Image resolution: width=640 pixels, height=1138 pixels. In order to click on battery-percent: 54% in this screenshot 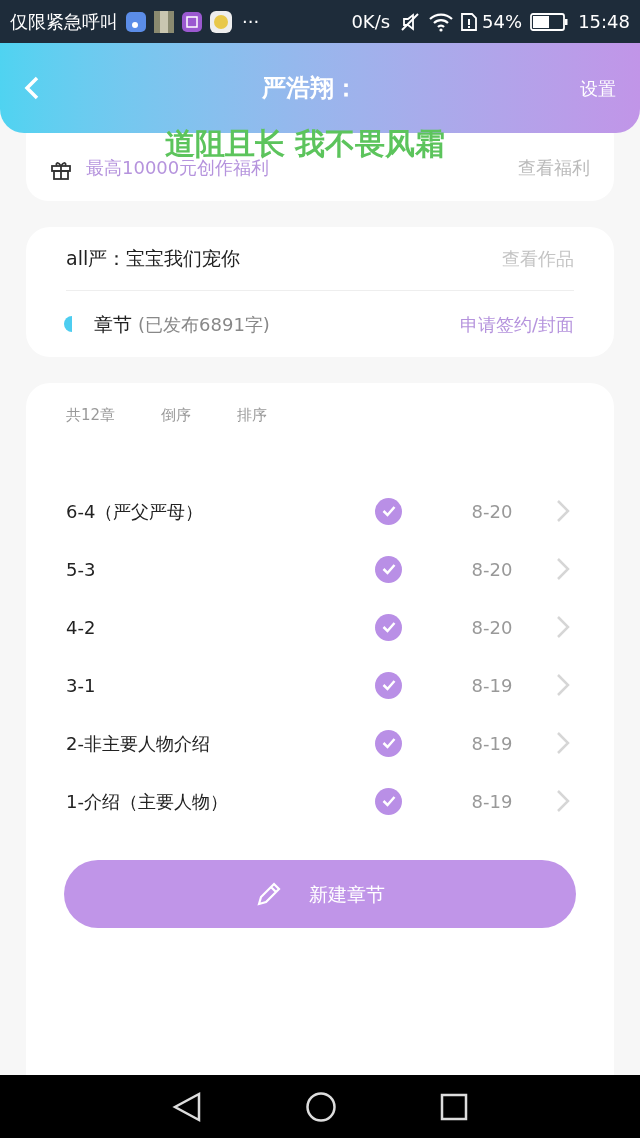, I will do `click(502, 22)`.